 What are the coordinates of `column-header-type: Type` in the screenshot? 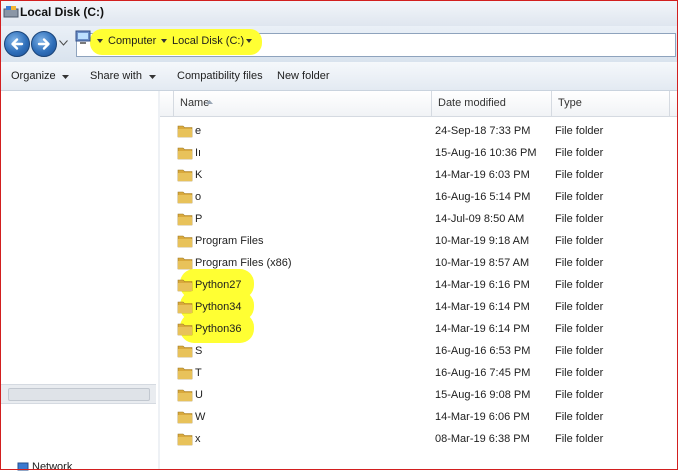 It's located at (611, 103).